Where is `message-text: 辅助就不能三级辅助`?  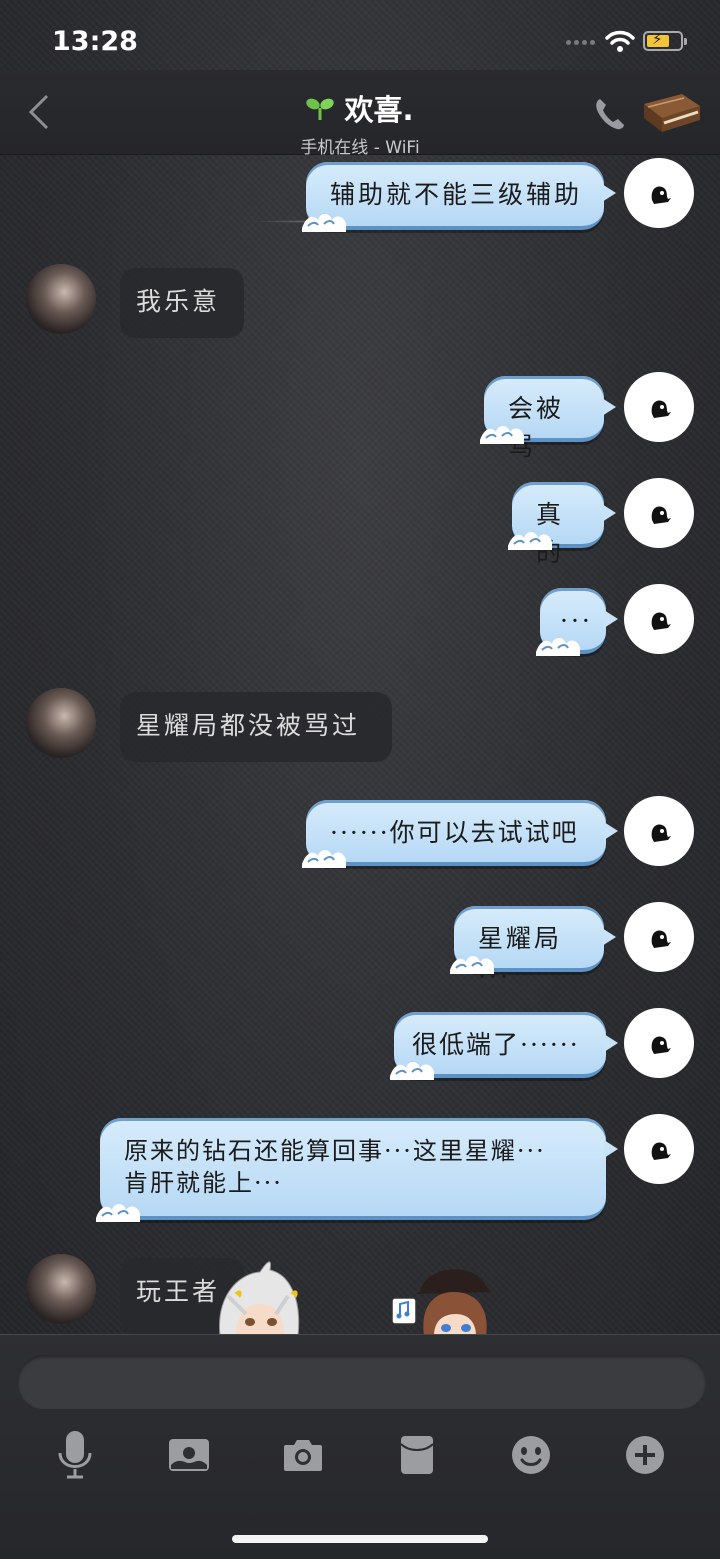
message-text: 辅助就不能三级辅助 is located at coordinates (456, 194).